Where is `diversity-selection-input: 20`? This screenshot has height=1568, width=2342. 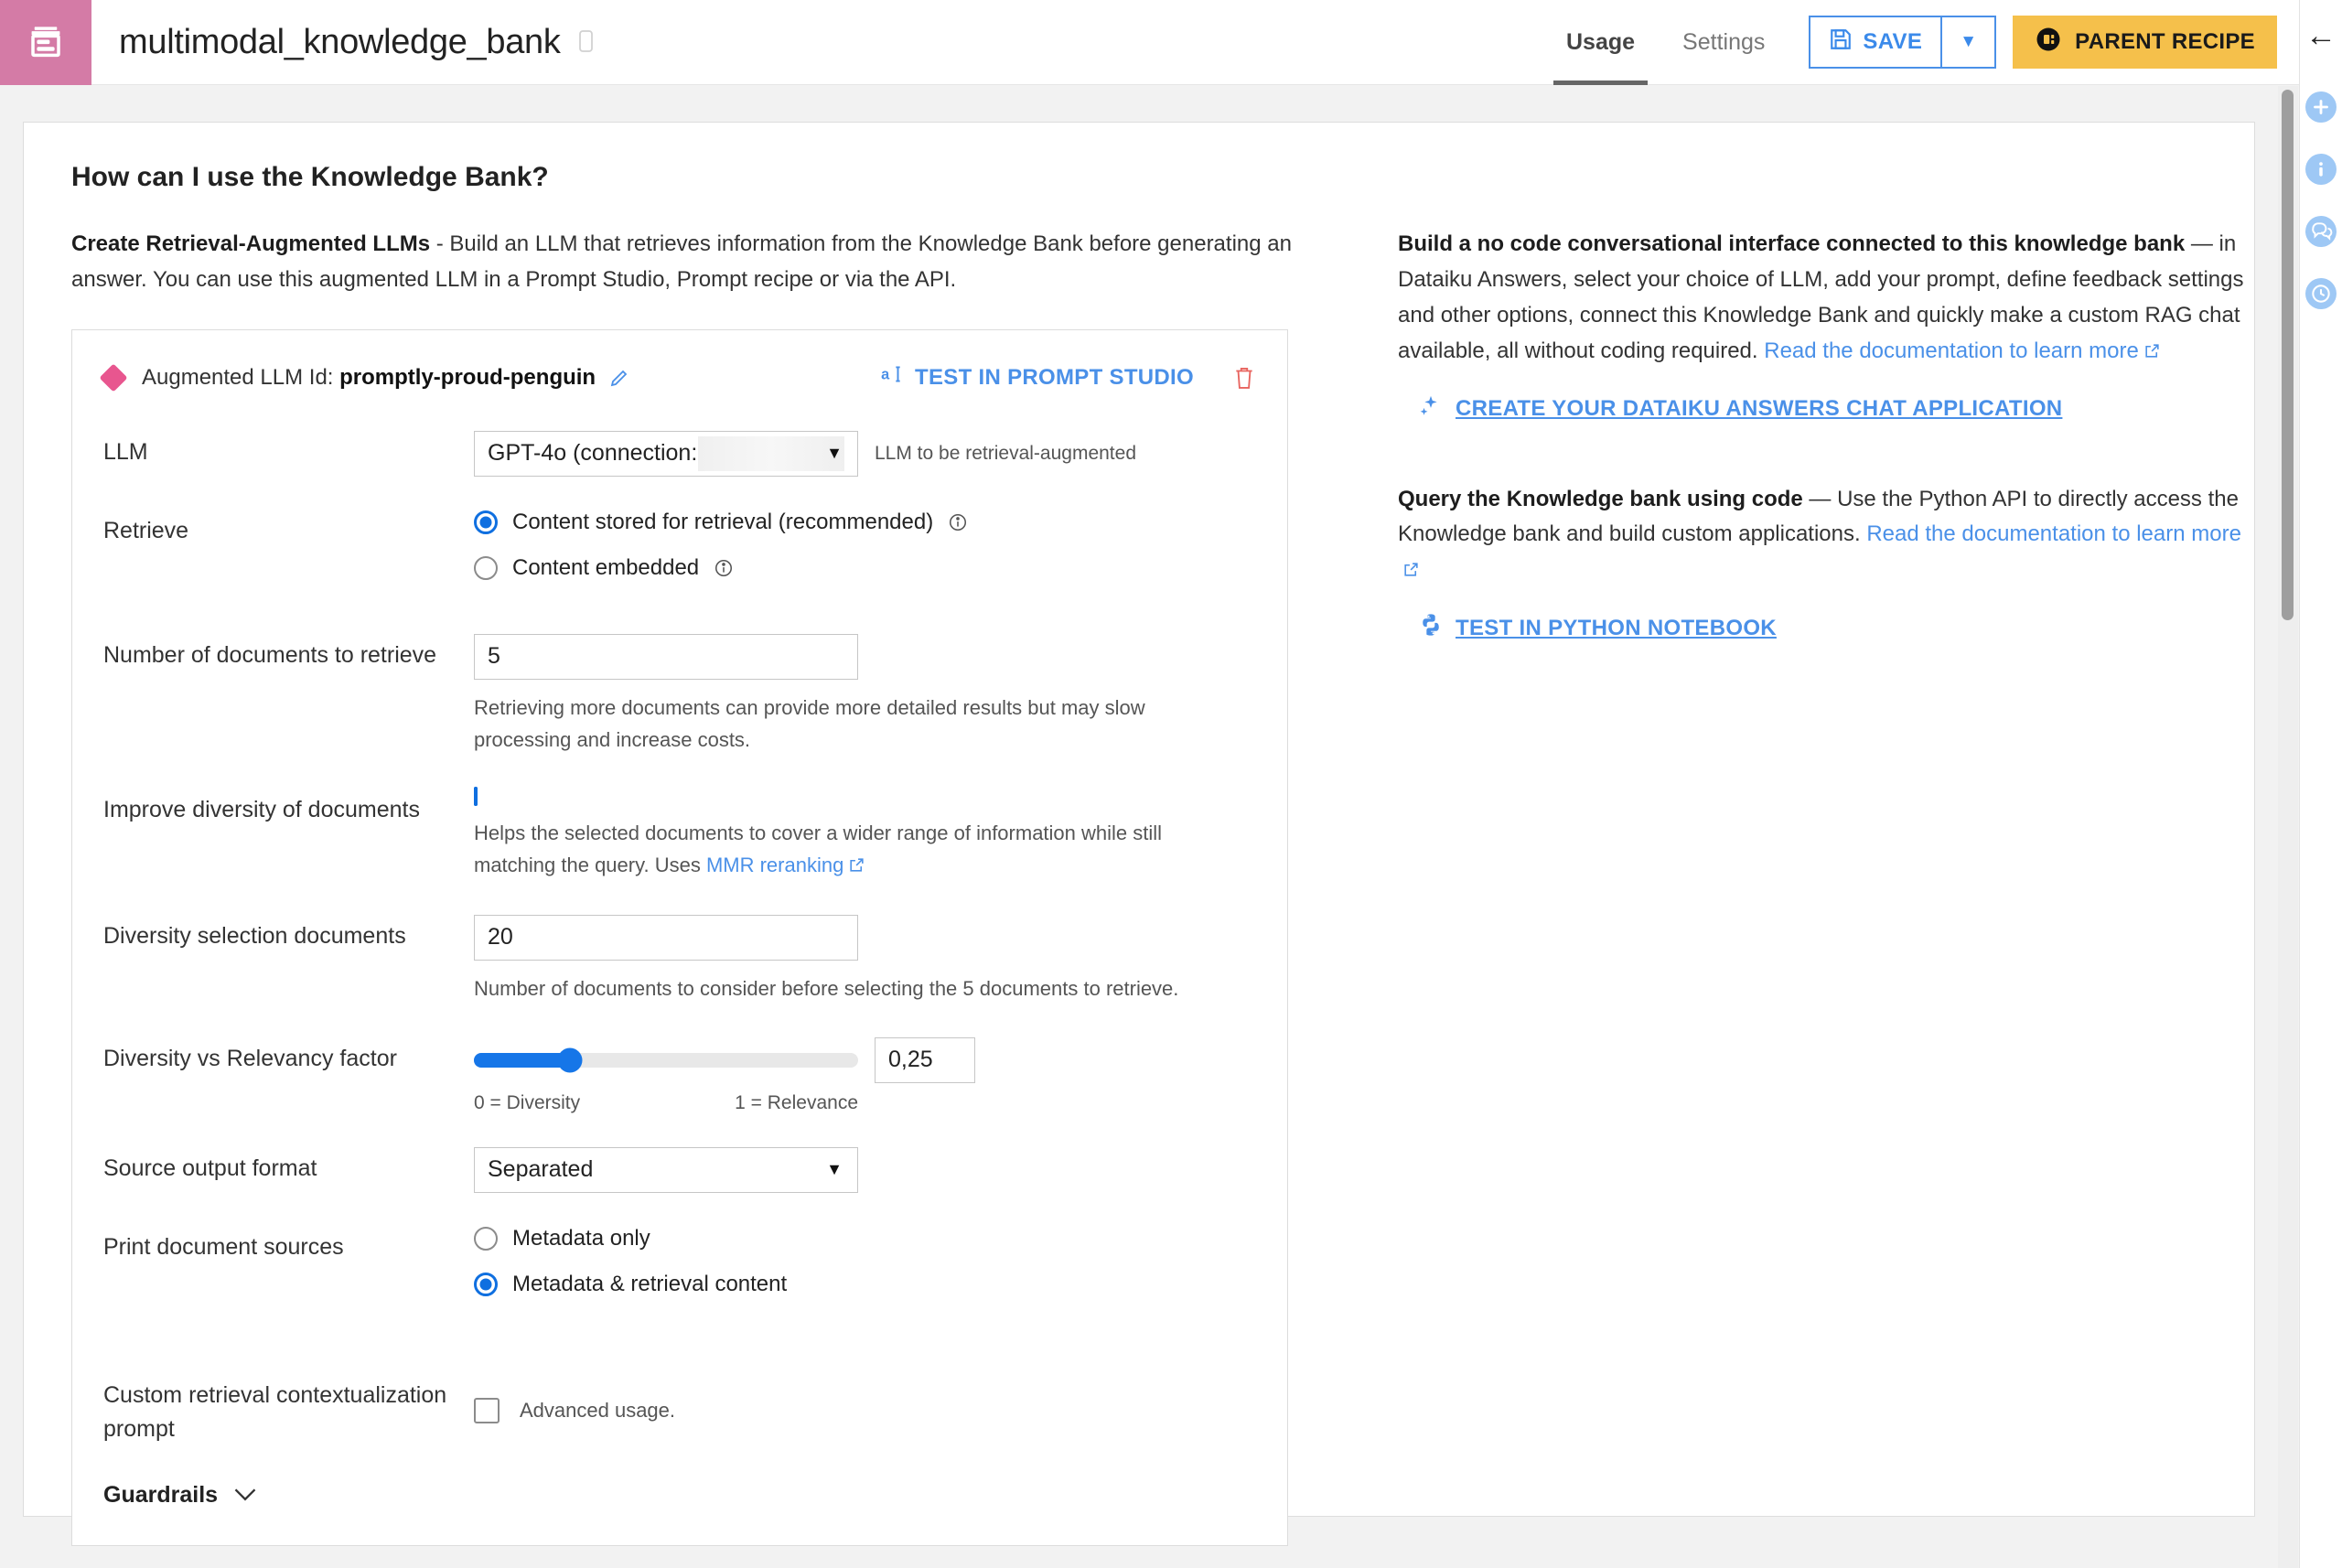 diversity-selection-input: 20 is located at coordinates (666, 937).